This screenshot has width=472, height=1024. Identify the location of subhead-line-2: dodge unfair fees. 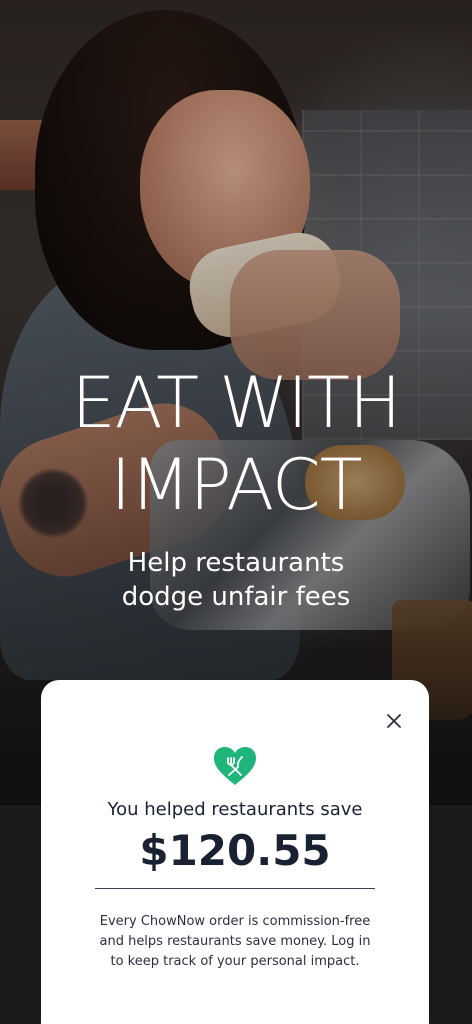
(236, 597).